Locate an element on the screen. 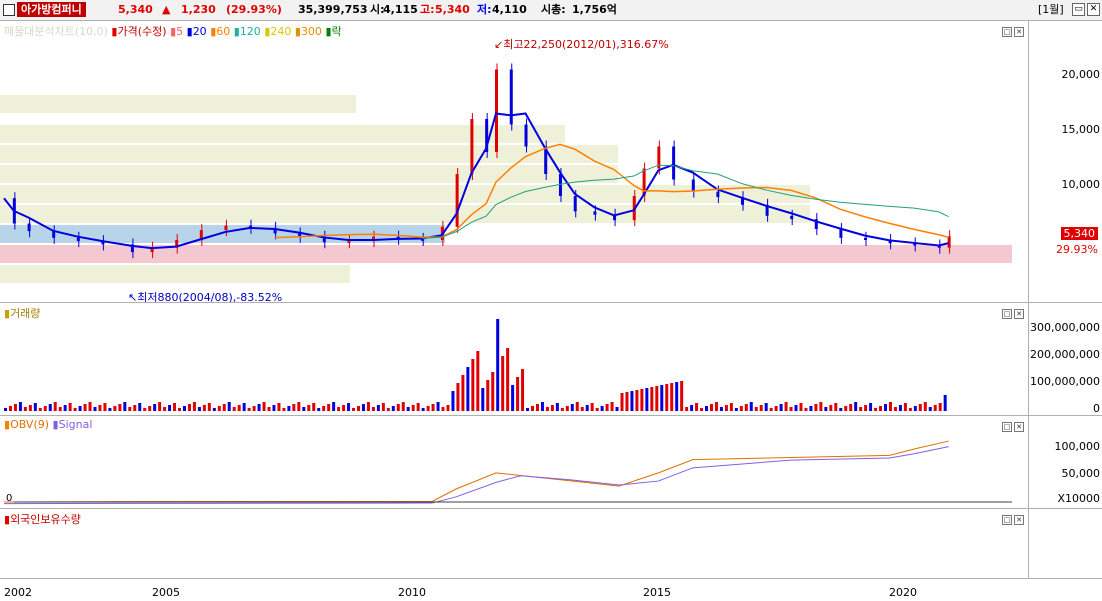 The height and width of the screenshot is (601, 1102). period-selector: [1월] is located at coordinates (1051, 10).